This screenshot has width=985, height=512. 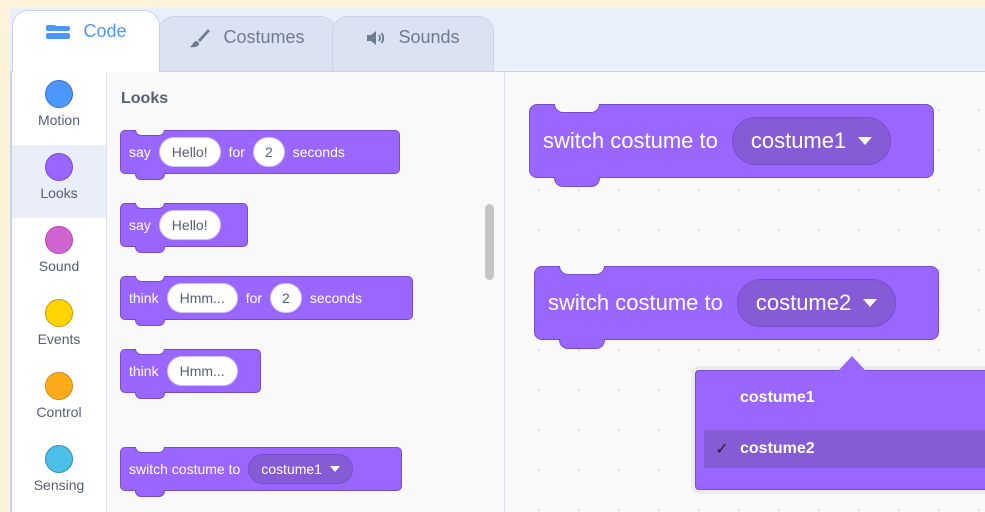 What do you see at coordinates (844, 398) in the screenshot?
I see `dropdown-option-costume1: costume1` at bounding box center [844, 398].